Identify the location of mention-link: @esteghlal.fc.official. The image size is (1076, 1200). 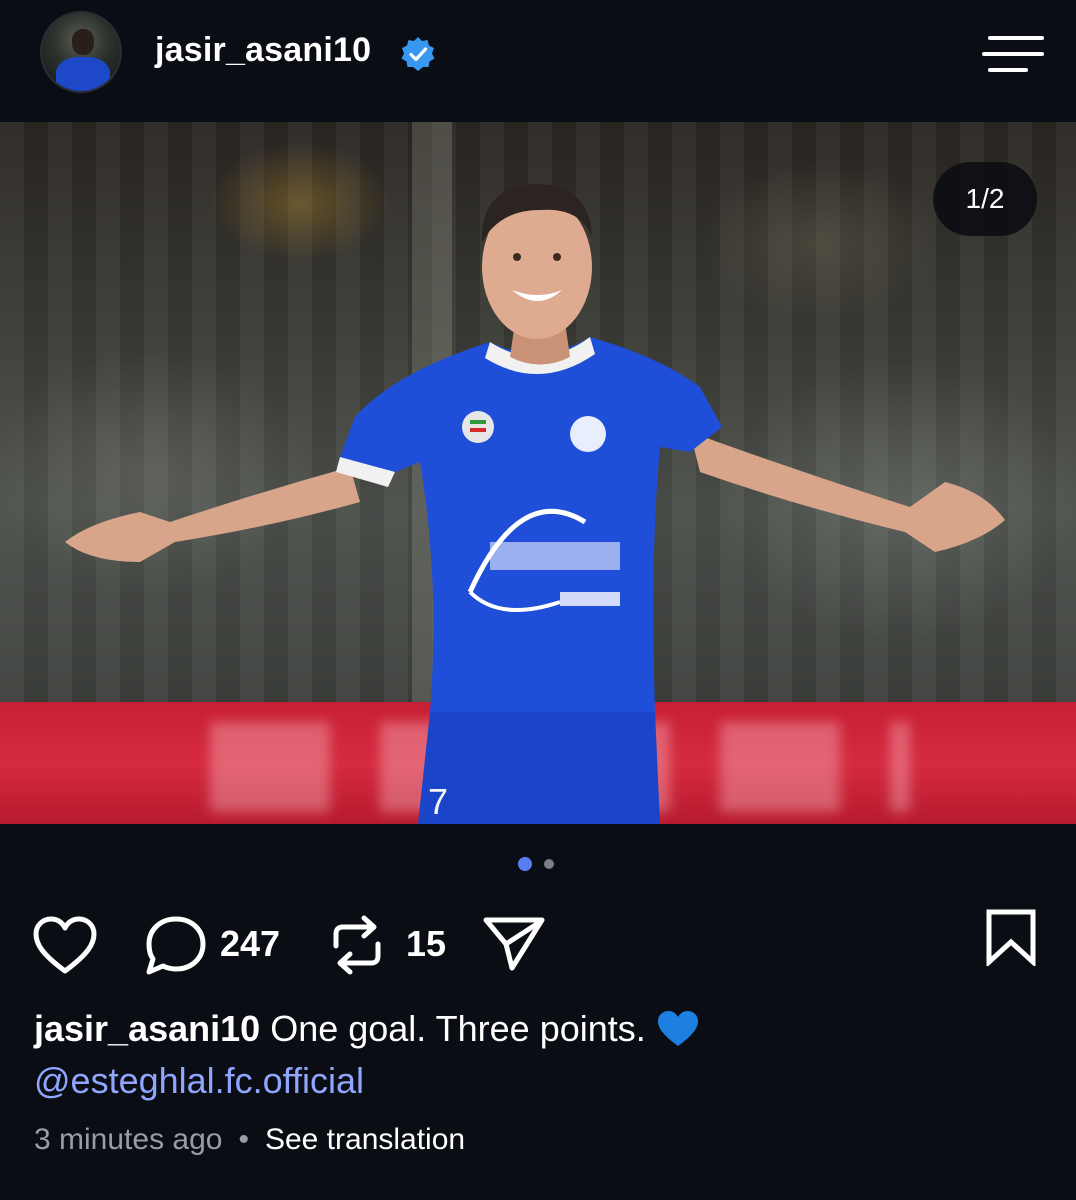
(199, 1081).